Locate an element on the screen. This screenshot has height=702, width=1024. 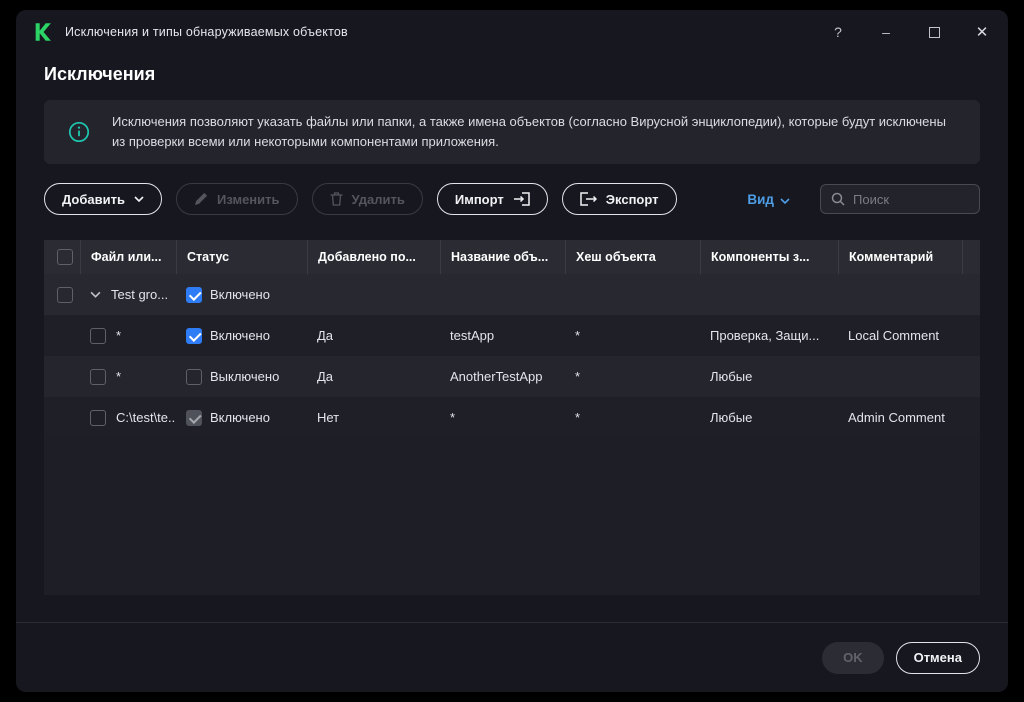
add-button: Добавить is located at coordinates (103, 199).